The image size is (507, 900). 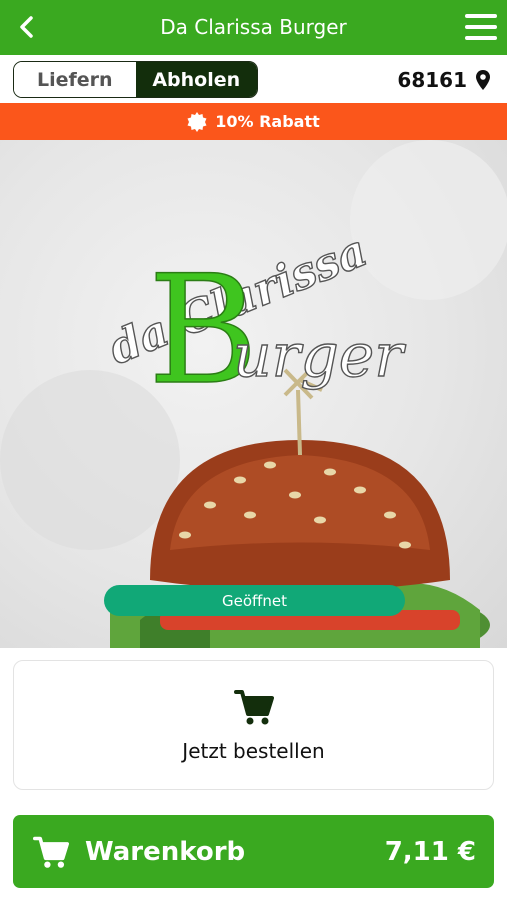 What do you see at coordinates (75, 79) in the screenshot?
I see `tab-liefern: Liefern` at bounding box center [75, 79].